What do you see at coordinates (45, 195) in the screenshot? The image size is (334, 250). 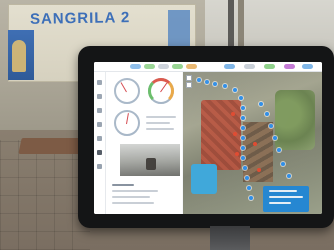 I see `floor-tiles` at bounding box center [45, 195].